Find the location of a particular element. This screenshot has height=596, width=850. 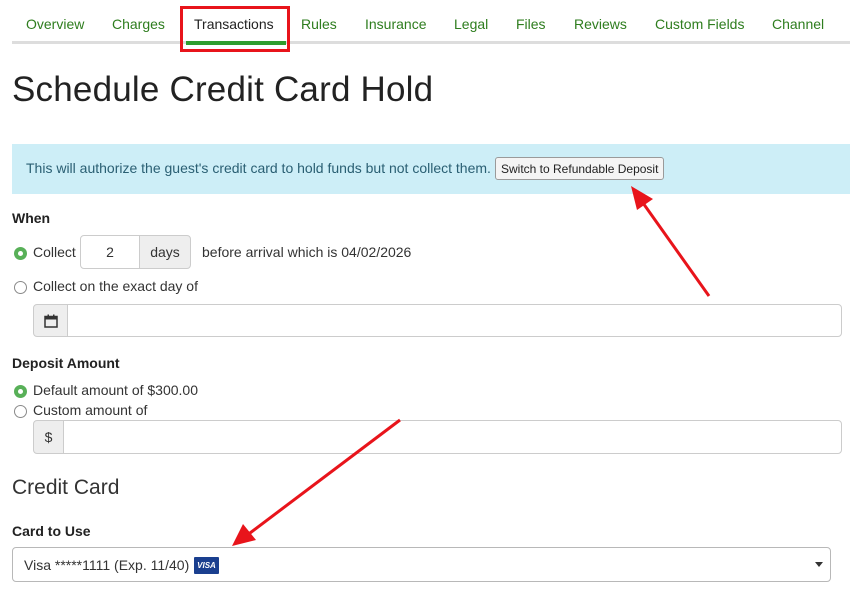

days-addon: days is located at coordinates (165, 252).